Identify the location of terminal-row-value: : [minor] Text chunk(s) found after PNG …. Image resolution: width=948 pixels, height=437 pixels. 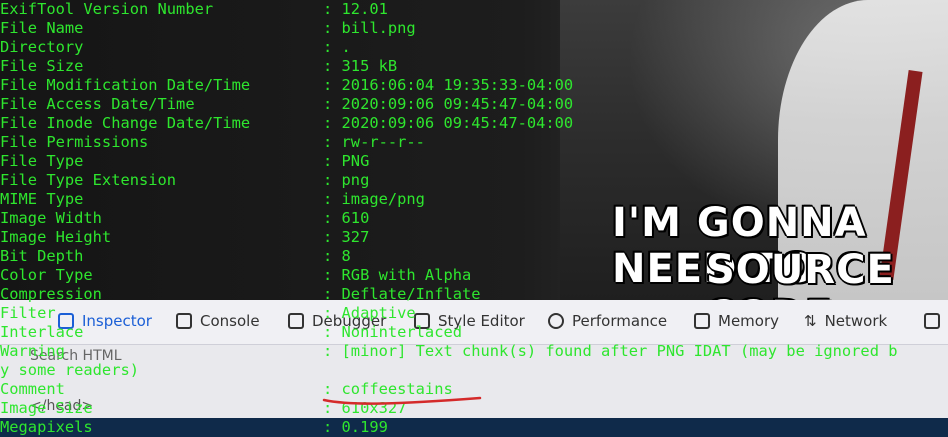
(610, 351).